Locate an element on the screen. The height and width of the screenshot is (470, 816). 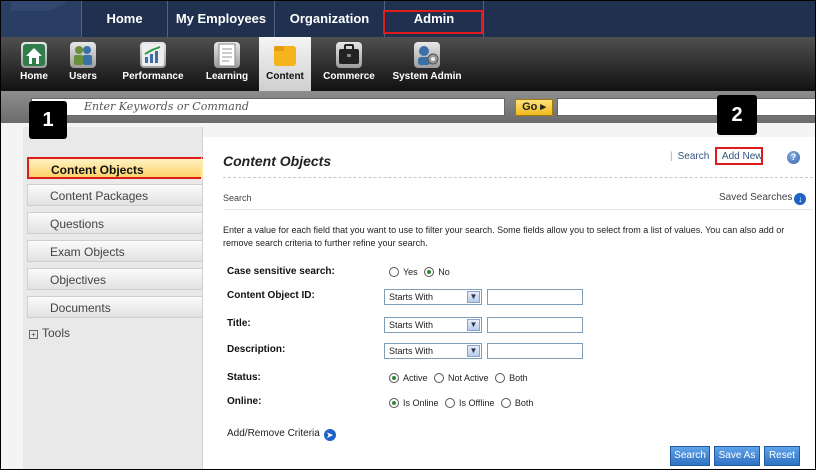
module-label: Content is located at coordinates (285, 76).